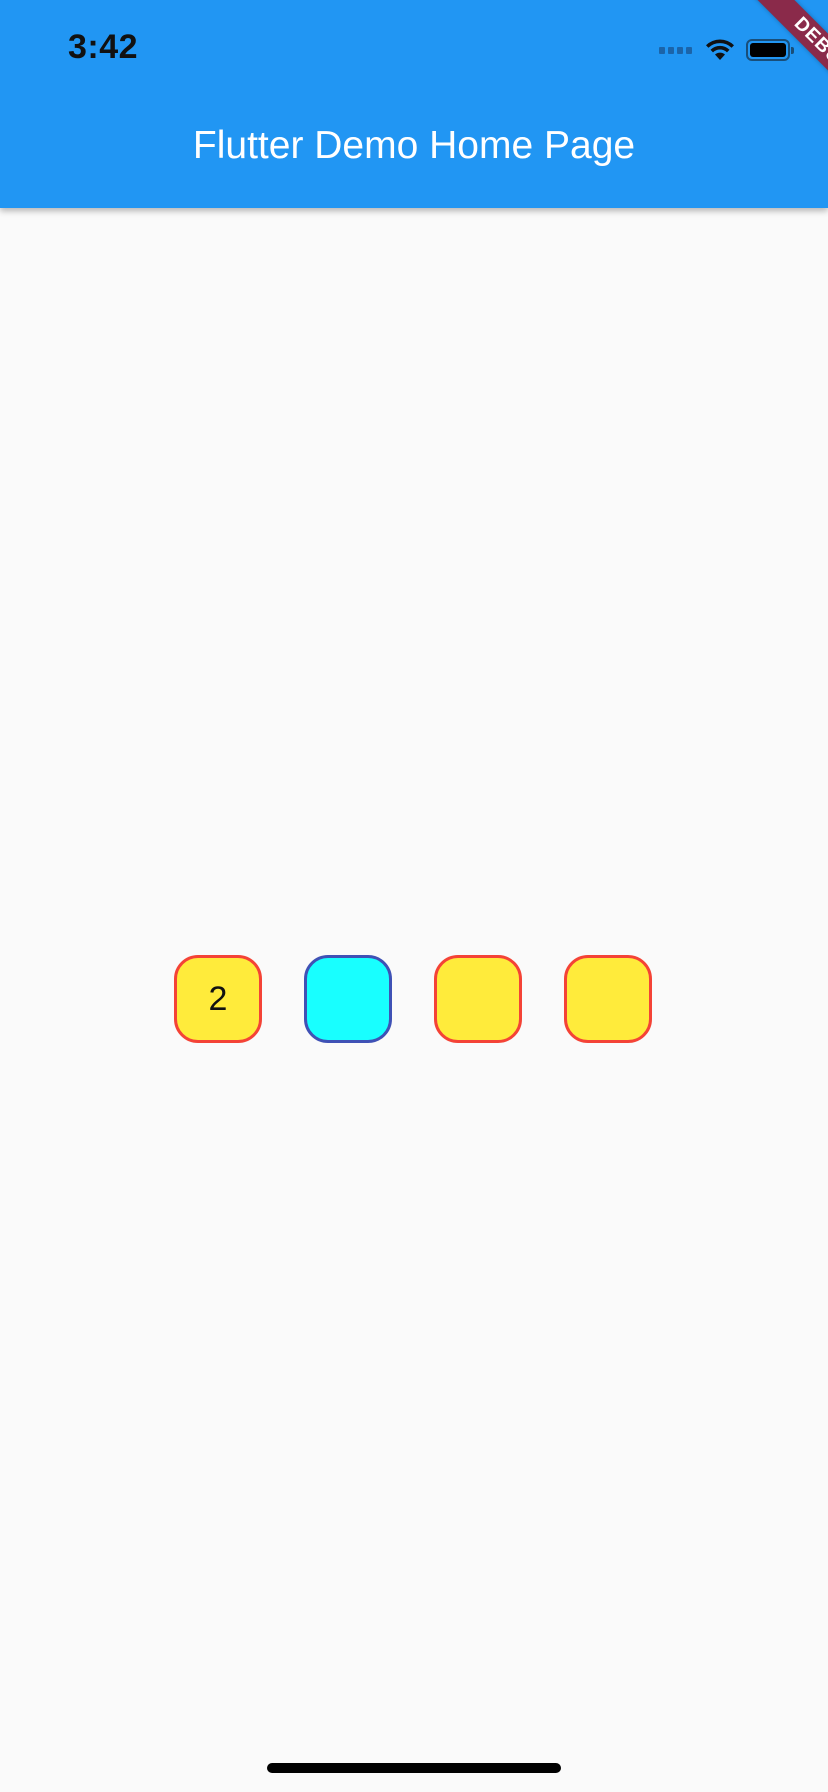  Describe the element at coordinates (785, 60) in the screenshot. I see `debug-banner-label: DEBUG` at that location.